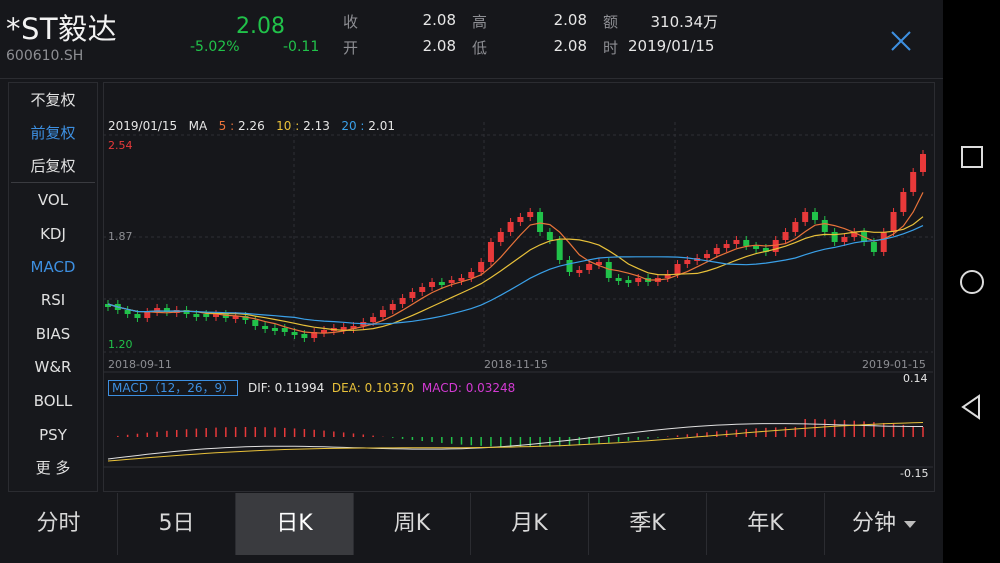 The width and height of the screenshot is (1000, 563). What do you see at coordinates (53, 468) in the screenshot?
I see `menu-item-more: 更 多` at bounding box center [53, 468].